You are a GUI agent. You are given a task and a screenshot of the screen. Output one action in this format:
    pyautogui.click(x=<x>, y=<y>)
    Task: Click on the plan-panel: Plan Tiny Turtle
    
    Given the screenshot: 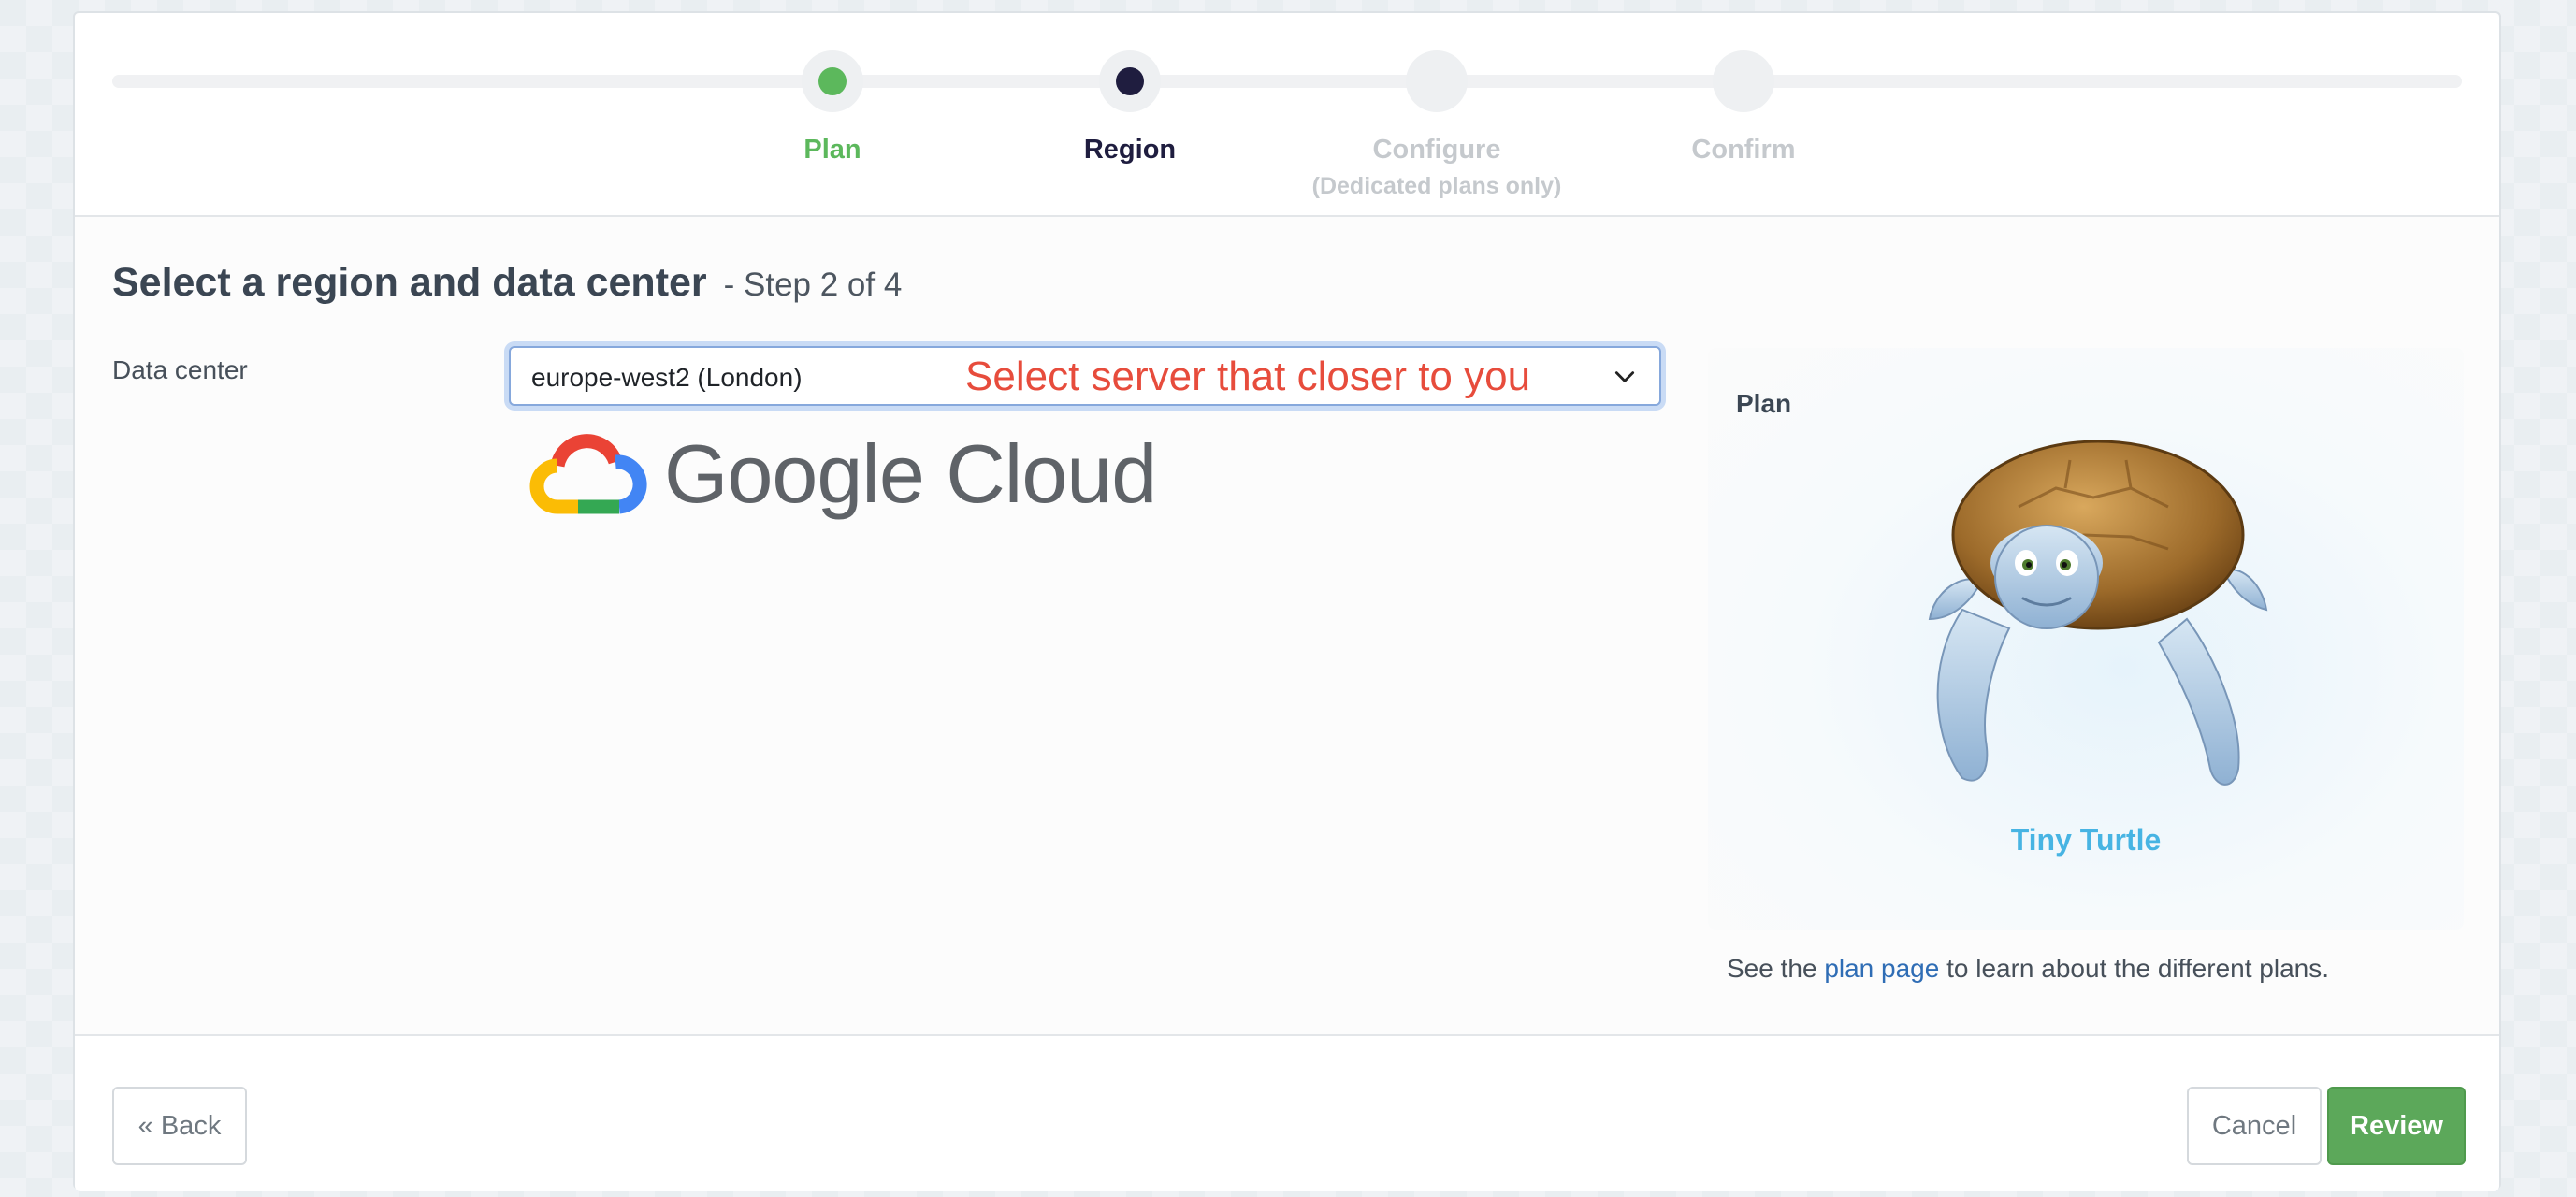 What is the action you would take?
    pyautogui.click(x=2086, y=639)
    